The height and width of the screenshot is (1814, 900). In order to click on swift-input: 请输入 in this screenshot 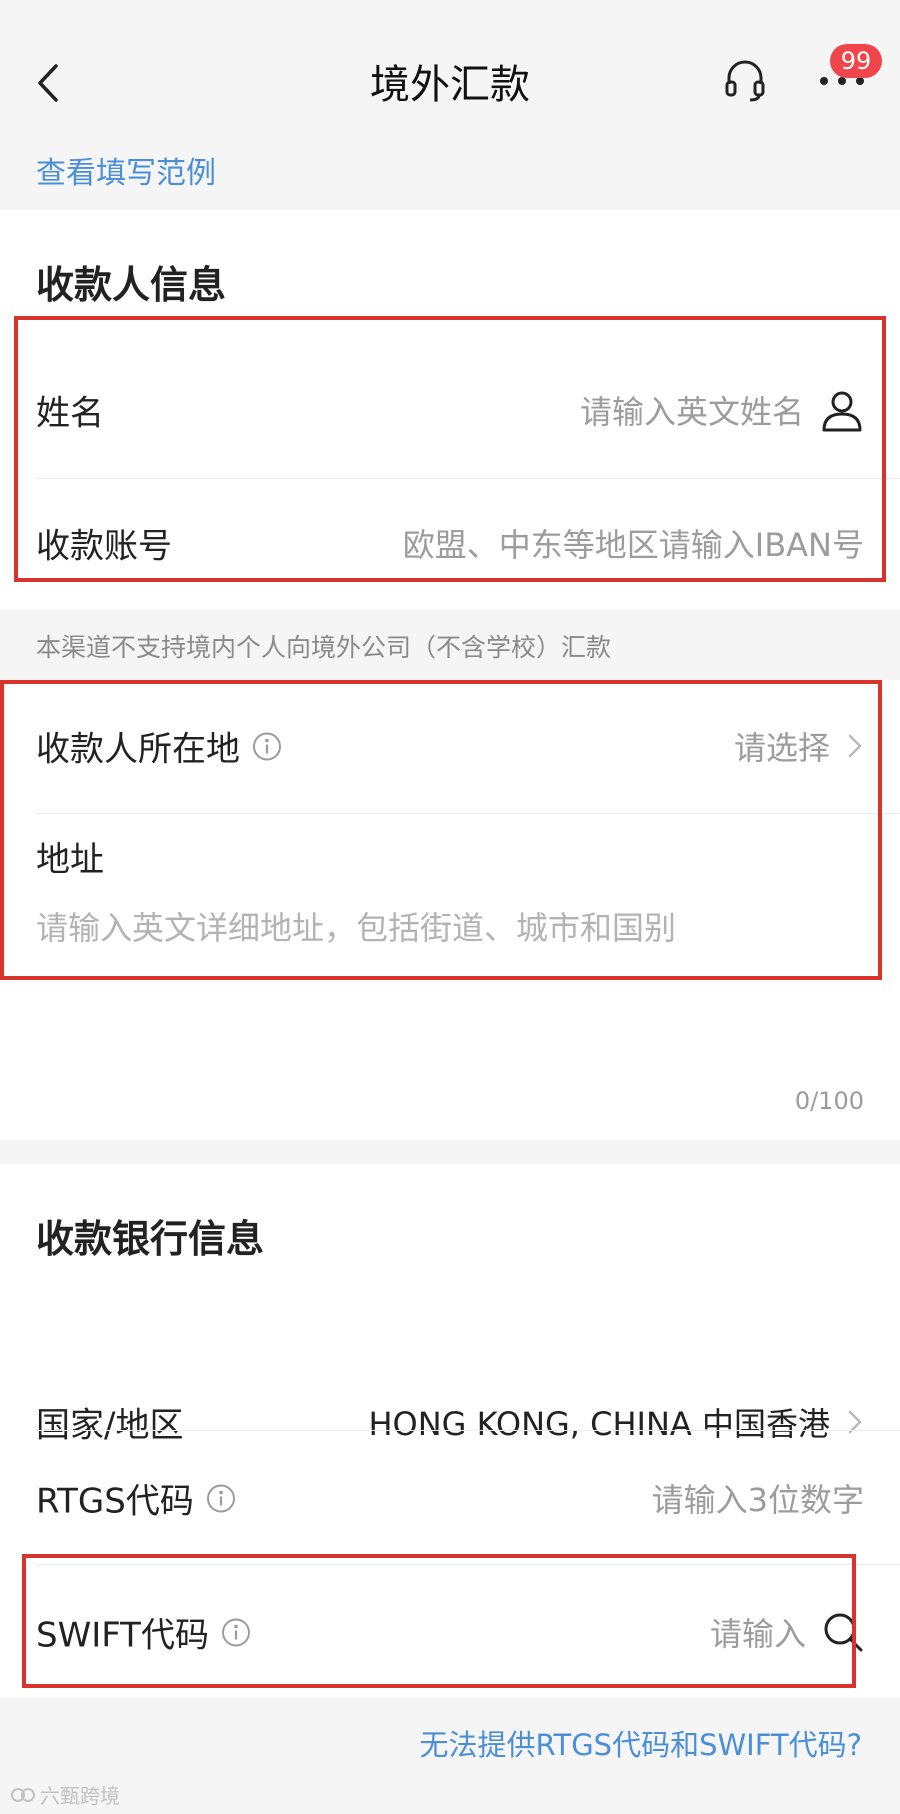, I will do `click(787, 1632)`.